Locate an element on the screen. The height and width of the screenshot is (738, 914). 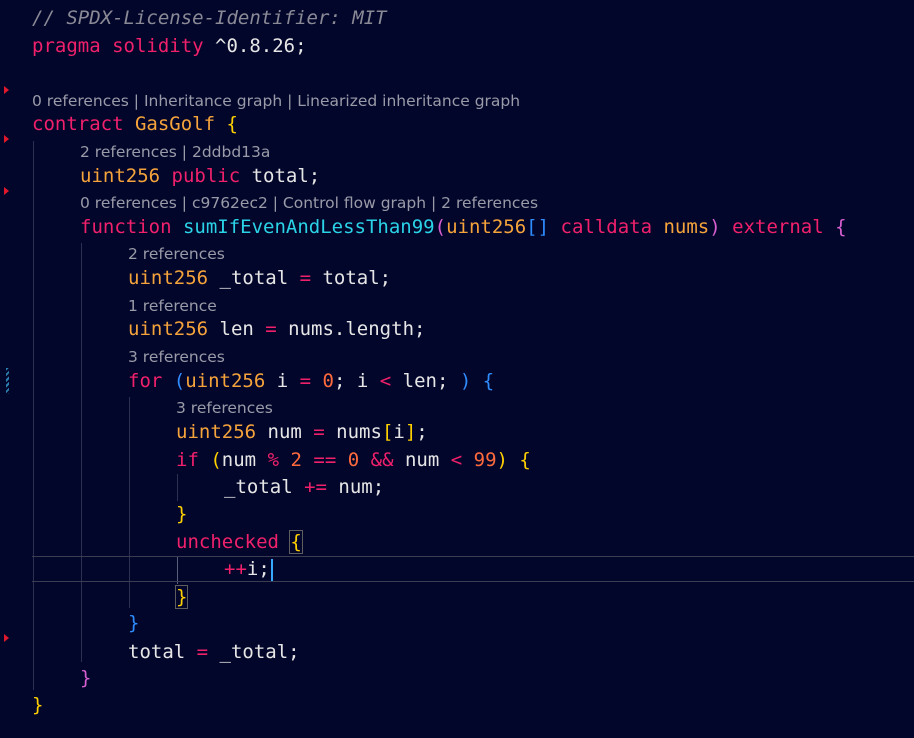
code-token: && is located at coordinates (382, 460).